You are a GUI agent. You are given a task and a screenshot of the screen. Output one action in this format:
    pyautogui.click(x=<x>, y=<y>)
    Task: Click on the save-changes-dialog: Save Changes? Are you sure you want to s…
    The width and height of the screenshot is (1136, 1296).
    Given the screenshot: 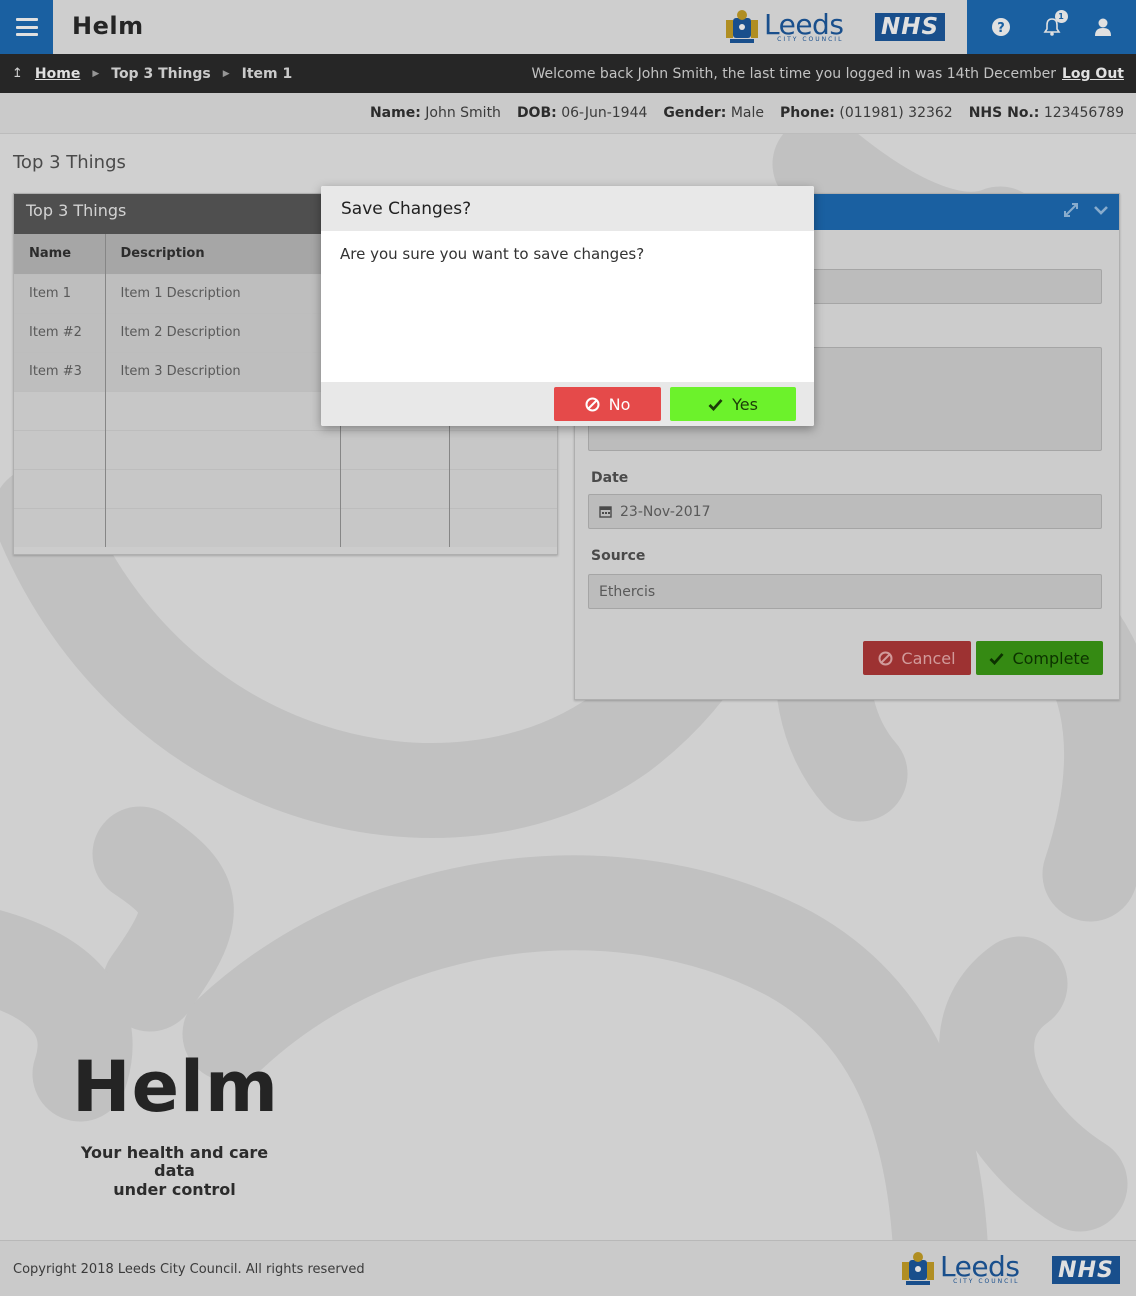 What is the action you would take?
    pyautogui.click(x=567, y=306)
    